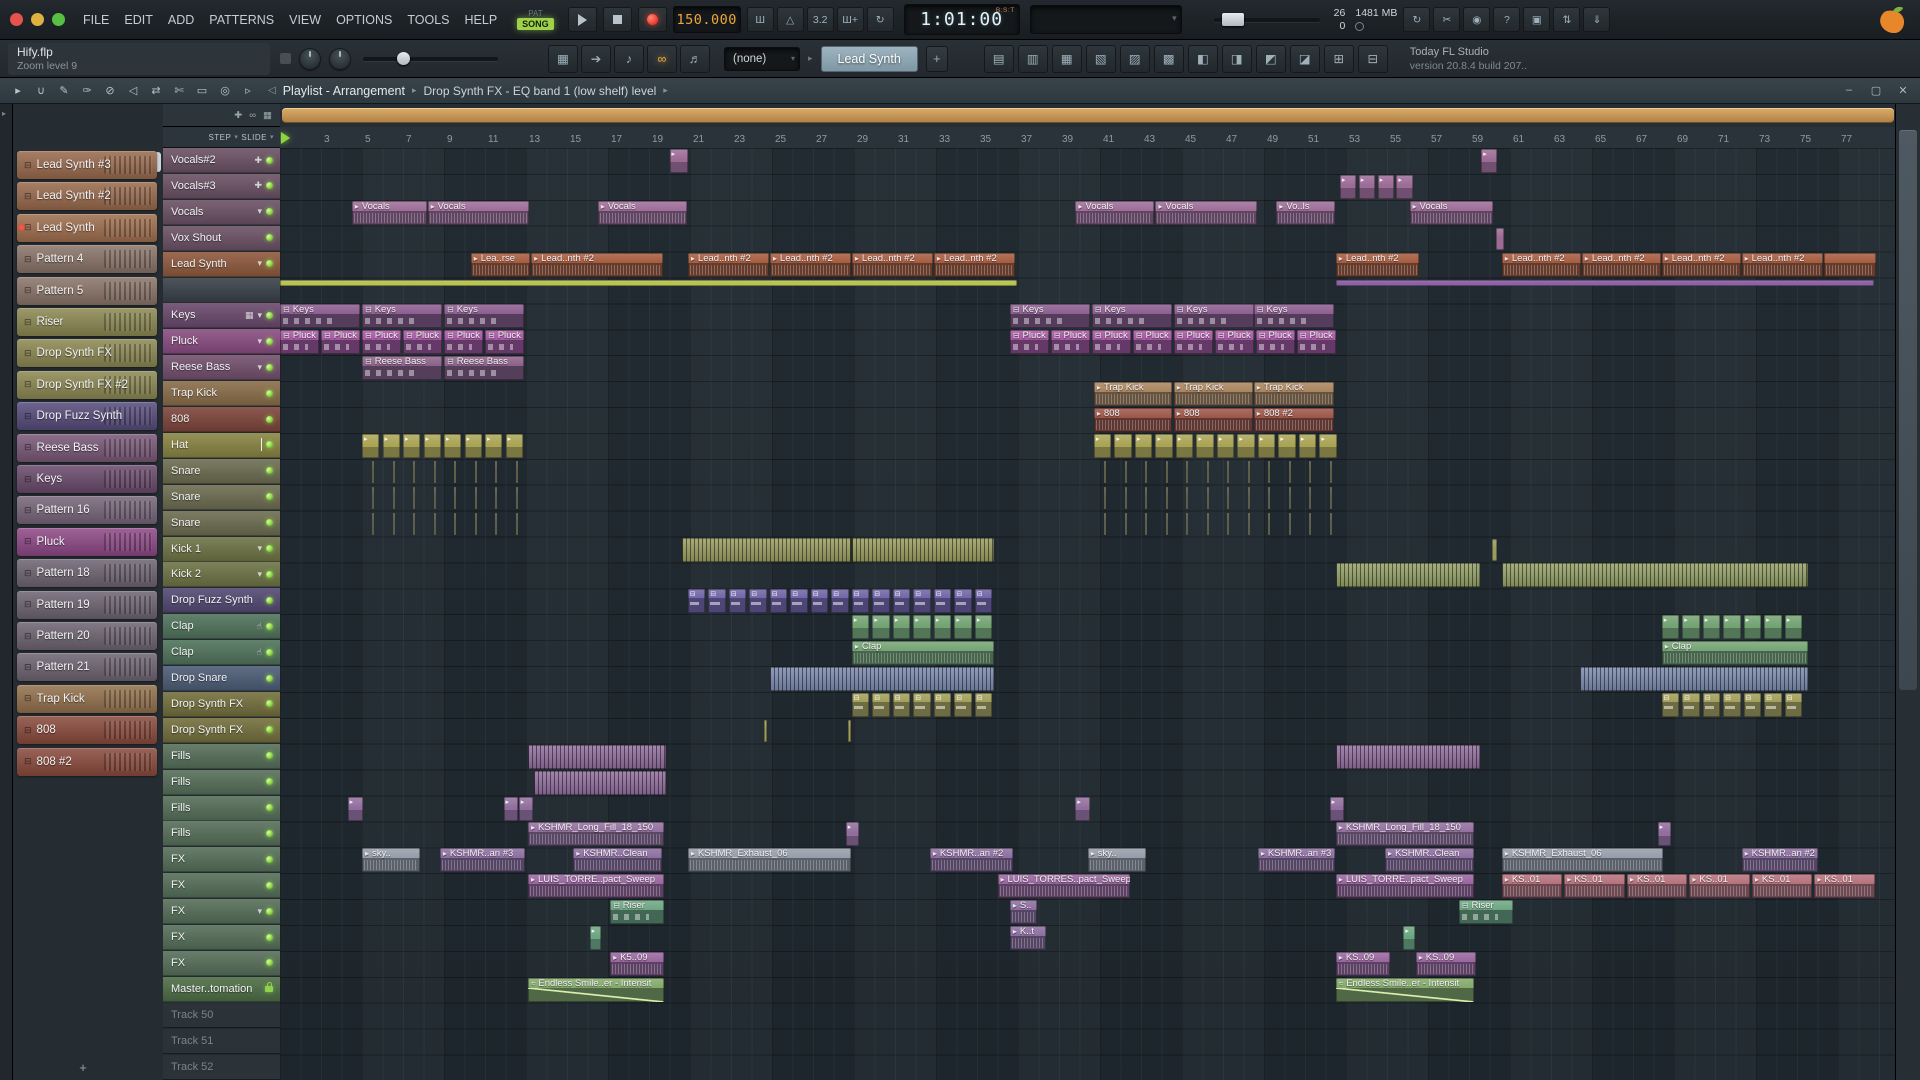 The height and width of the screenshot is (1080, 1920). Describe the element at coordinates (500, 264) in the screenshot. I see `clip-lea-rse: ▸ Lea..rse` at that location.